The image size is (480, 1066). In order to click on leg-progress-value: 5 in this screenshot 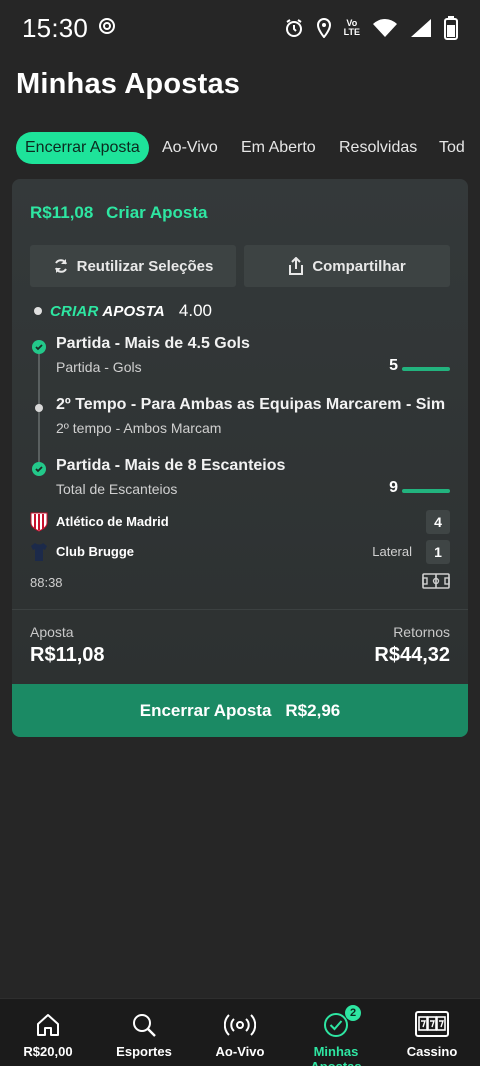, I will do `click(393, 365)`.